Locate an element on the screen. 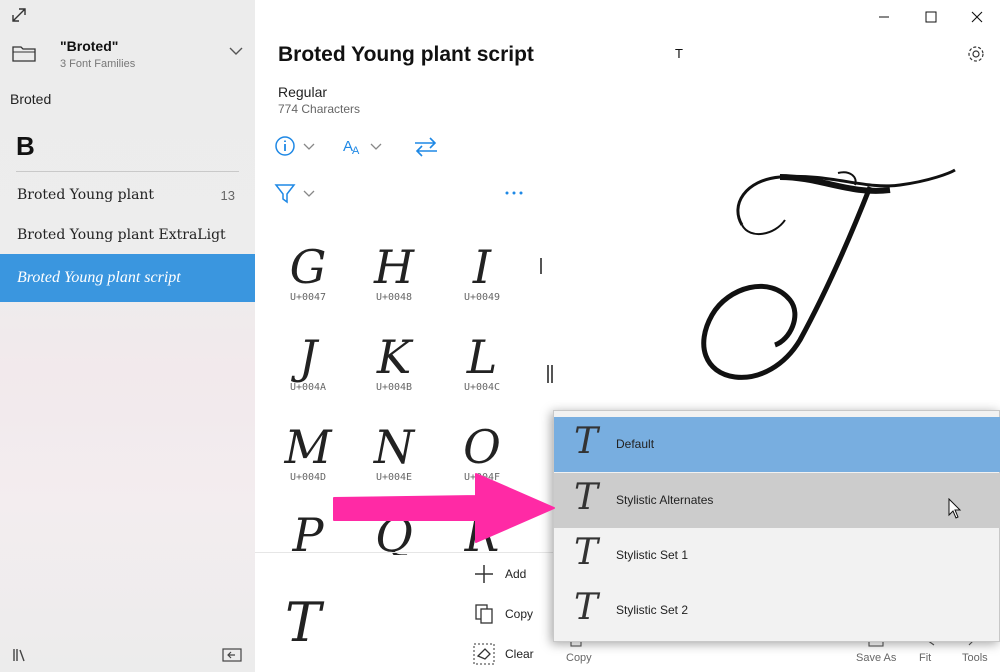 The height and width of the screenshot is (672, 1000). expand-icon is located at coordinates (23, 17).